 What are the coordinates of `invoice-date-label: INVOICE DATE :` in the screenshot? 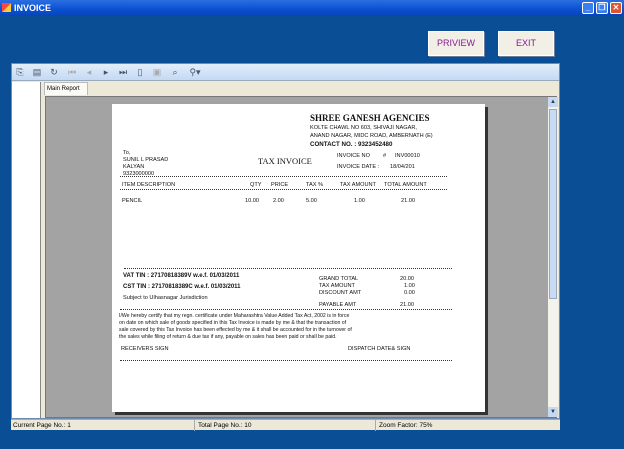 It's located at (358, 167).